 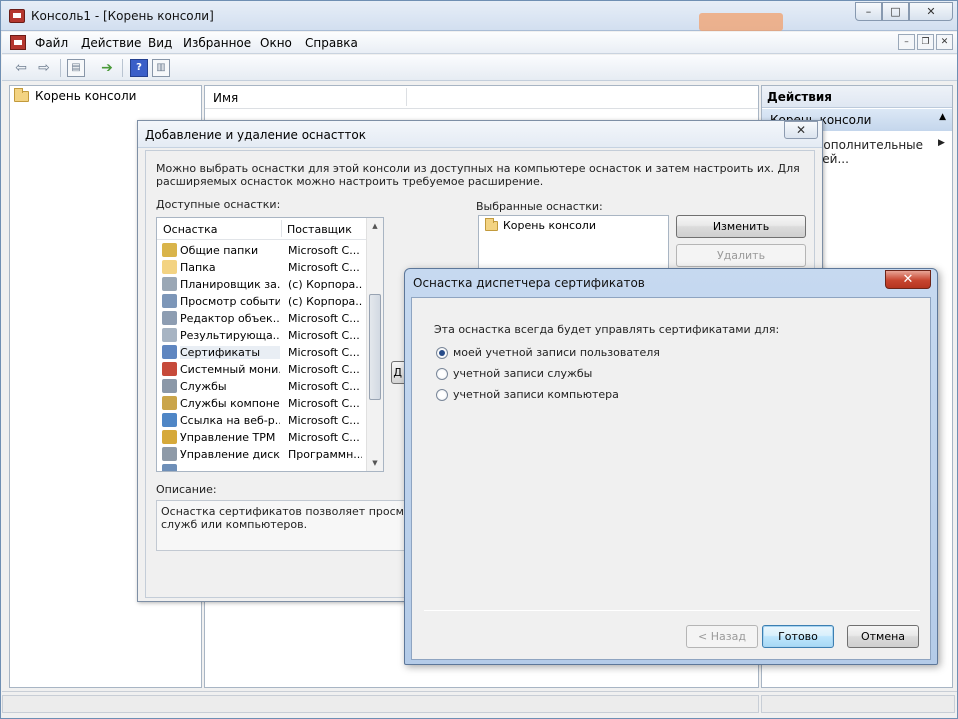 What do you see at coordinates (883, 636) in the screenshot?
I see `cancel-button: Отмена` at bounding box center [883, 636].